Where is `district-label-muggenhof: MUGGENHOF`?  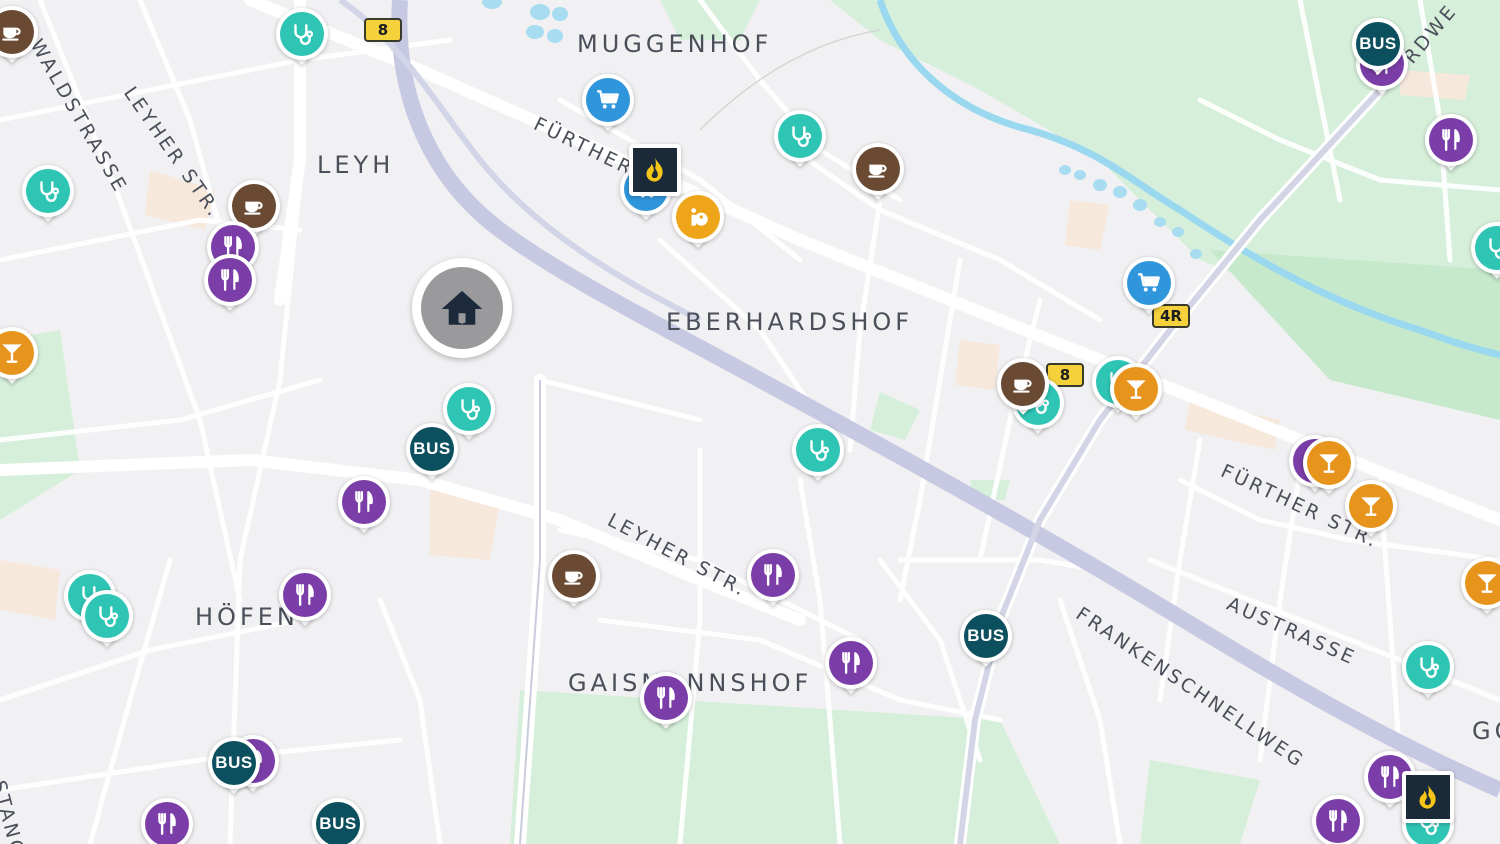 district-label-muggenhof: MUGGENHOF is located at coordinates (675, 44).